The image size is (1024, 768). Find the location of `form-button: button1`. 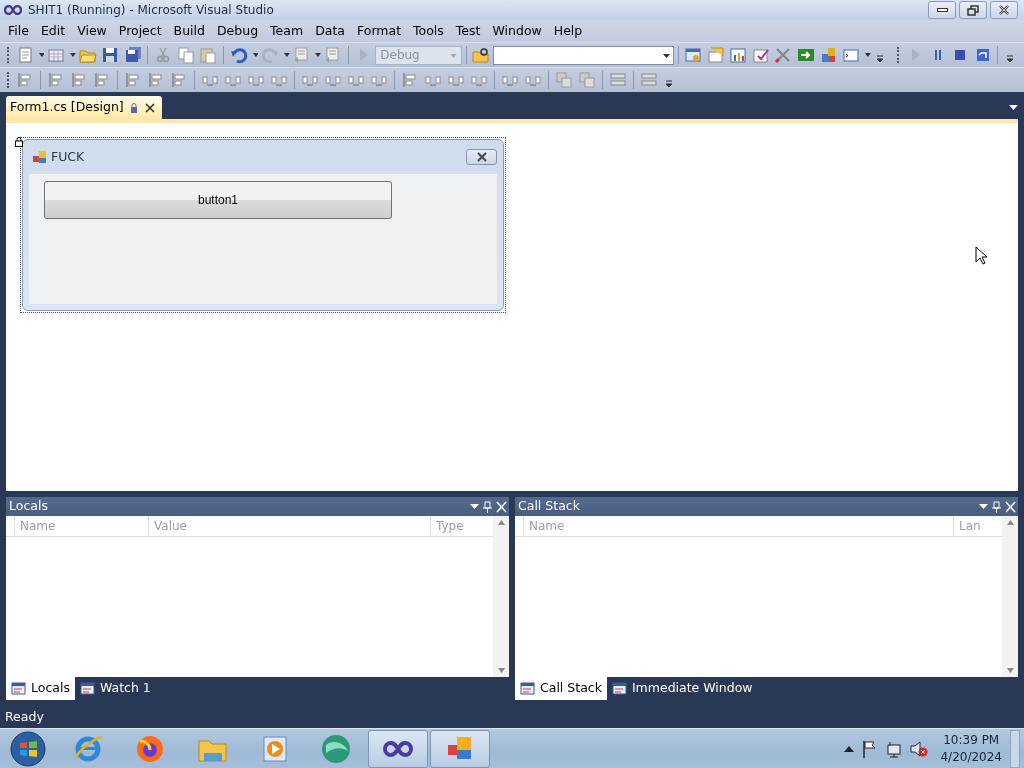

form-button: button1 is located at coordinates (218, 200).